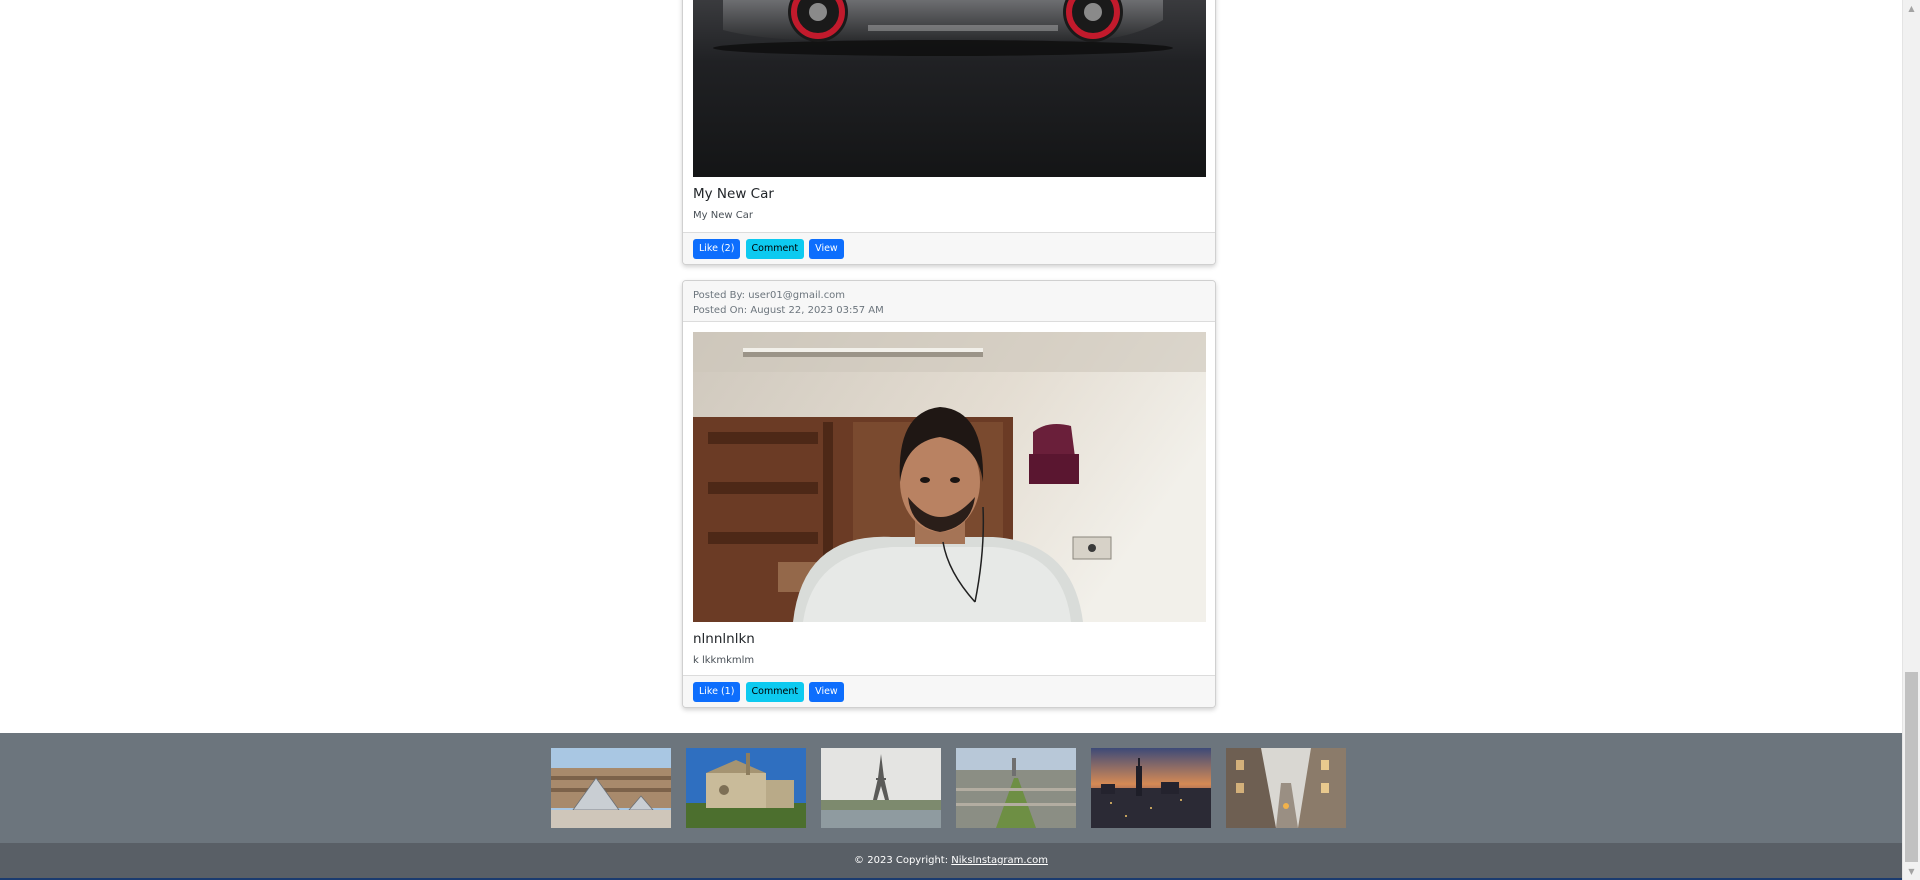  I want to click on scroll-up-arrow-icon: ▲, so click(1911, 8).